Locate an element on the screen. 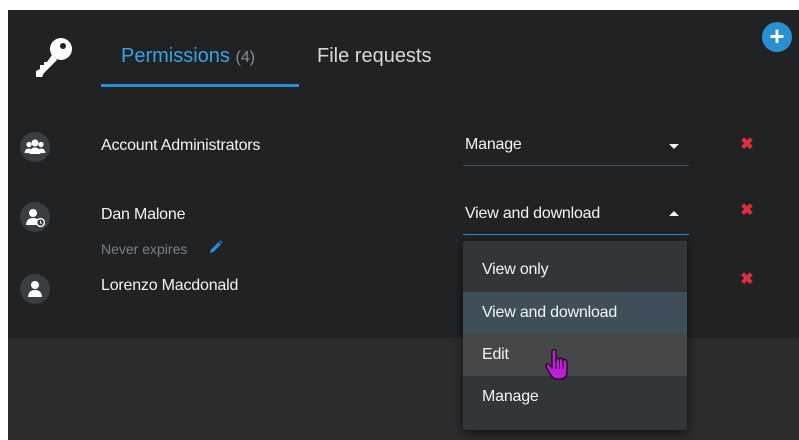 This screenshot has width=799, height=440. role-option-view-only: View only is located at coordinates (575, 270).